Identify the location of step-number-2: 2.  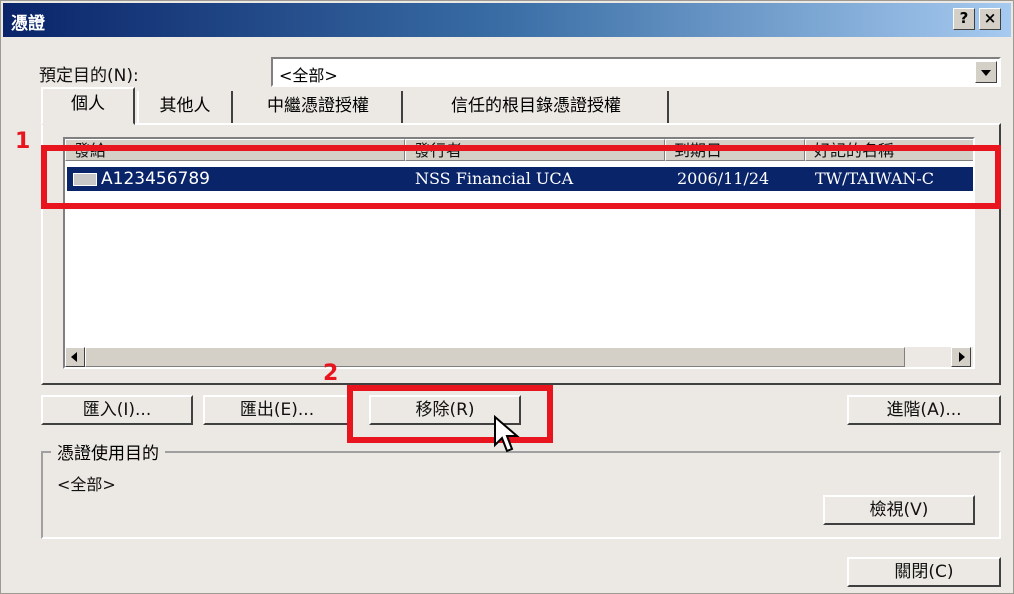
(331, 373).